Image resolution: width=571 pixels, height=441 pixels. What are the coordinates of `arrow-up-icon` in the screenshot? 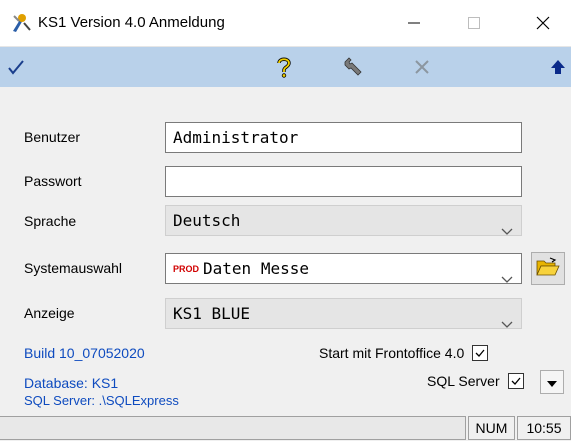 It's located at (558, 67).